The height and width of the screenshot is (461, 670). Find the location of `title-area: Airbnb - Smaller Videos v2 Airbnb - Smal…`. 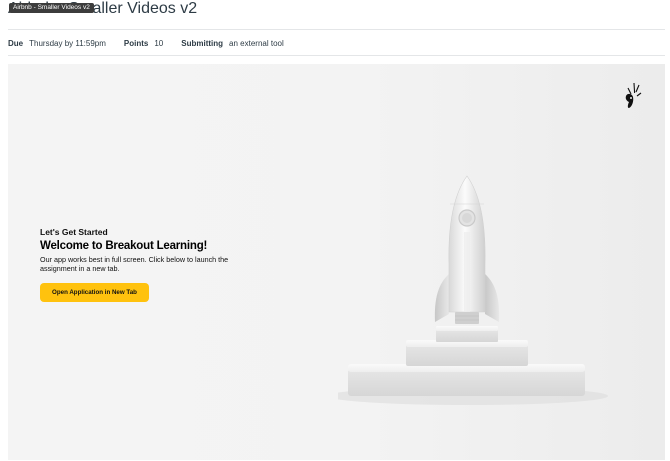

title-area: Airbnb - Smaller Videos v2 Airbnb - Smal… is located at coordinates (102, 12).